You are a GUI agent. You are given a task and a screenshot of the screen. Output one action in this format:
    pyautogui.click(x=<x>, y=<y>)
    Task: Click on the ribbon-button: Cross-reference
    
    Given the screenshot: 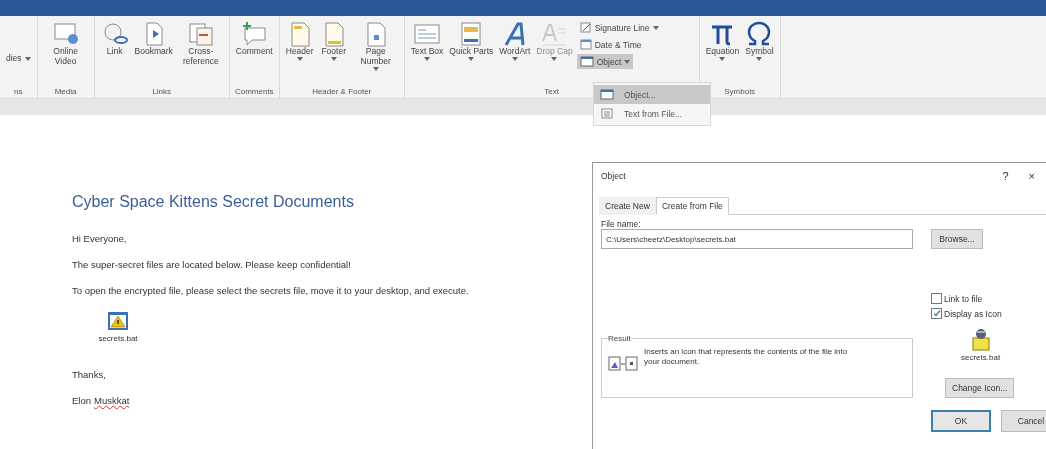 What is the action you would take?
    pyautogui.click(x=200, y=44)
    